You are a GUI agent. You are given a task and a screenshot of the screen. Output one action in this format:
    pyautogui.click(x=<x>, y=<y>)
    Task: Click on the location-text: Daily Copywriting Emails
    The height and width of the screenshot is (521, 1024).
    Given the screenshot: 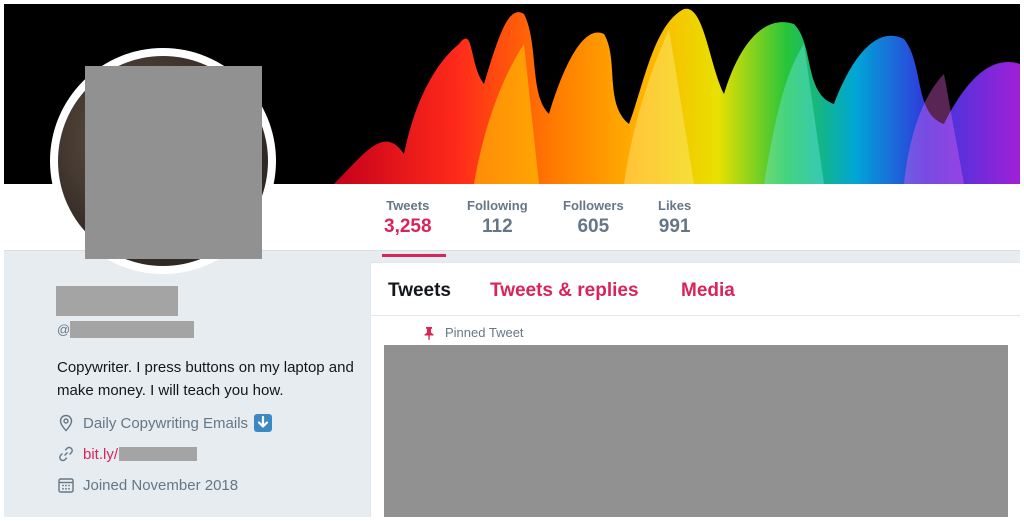 What is the action you would take?
    pyautogui.click(x=166, y=423)
    